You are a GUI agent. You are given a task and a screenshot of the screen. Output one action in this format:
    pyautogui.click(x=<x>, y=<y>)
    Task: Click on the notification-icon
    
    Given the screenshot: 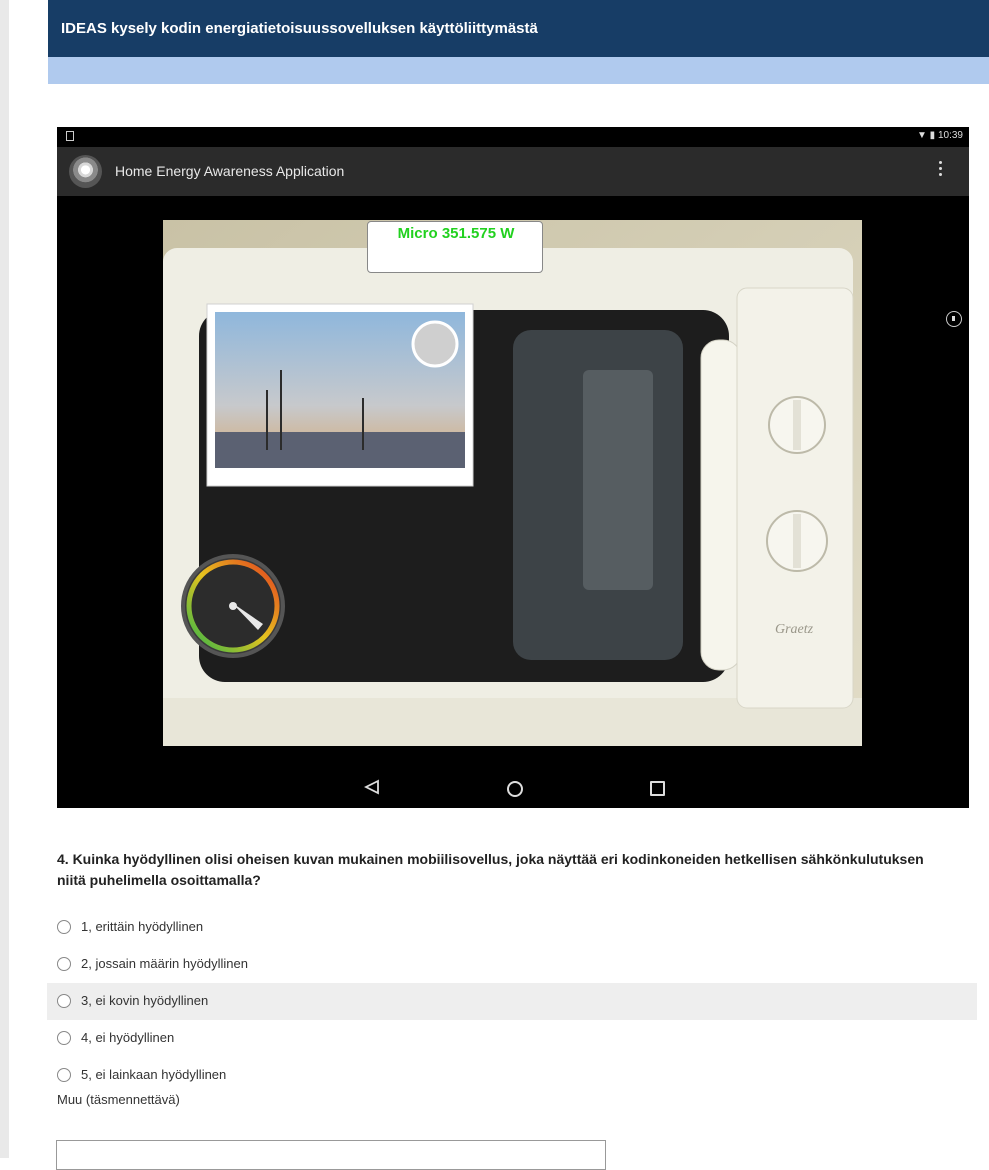 What is the action you would take?
    pyautogui.click(x=70, y=136)
    